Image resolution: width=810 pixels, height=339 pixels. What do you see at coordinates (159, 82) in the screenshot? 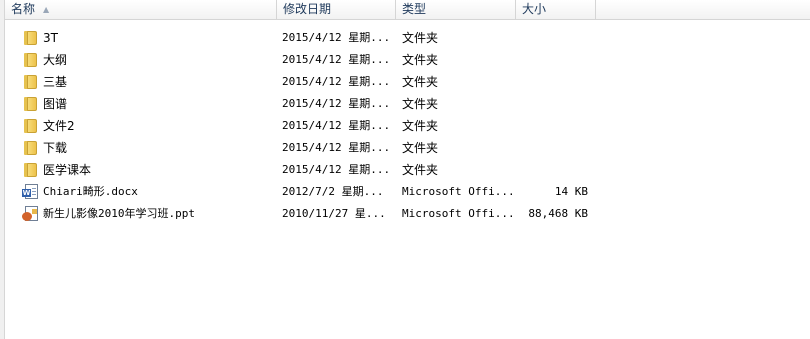
I see `file-name: 三基` at bounding box center [159, 82].